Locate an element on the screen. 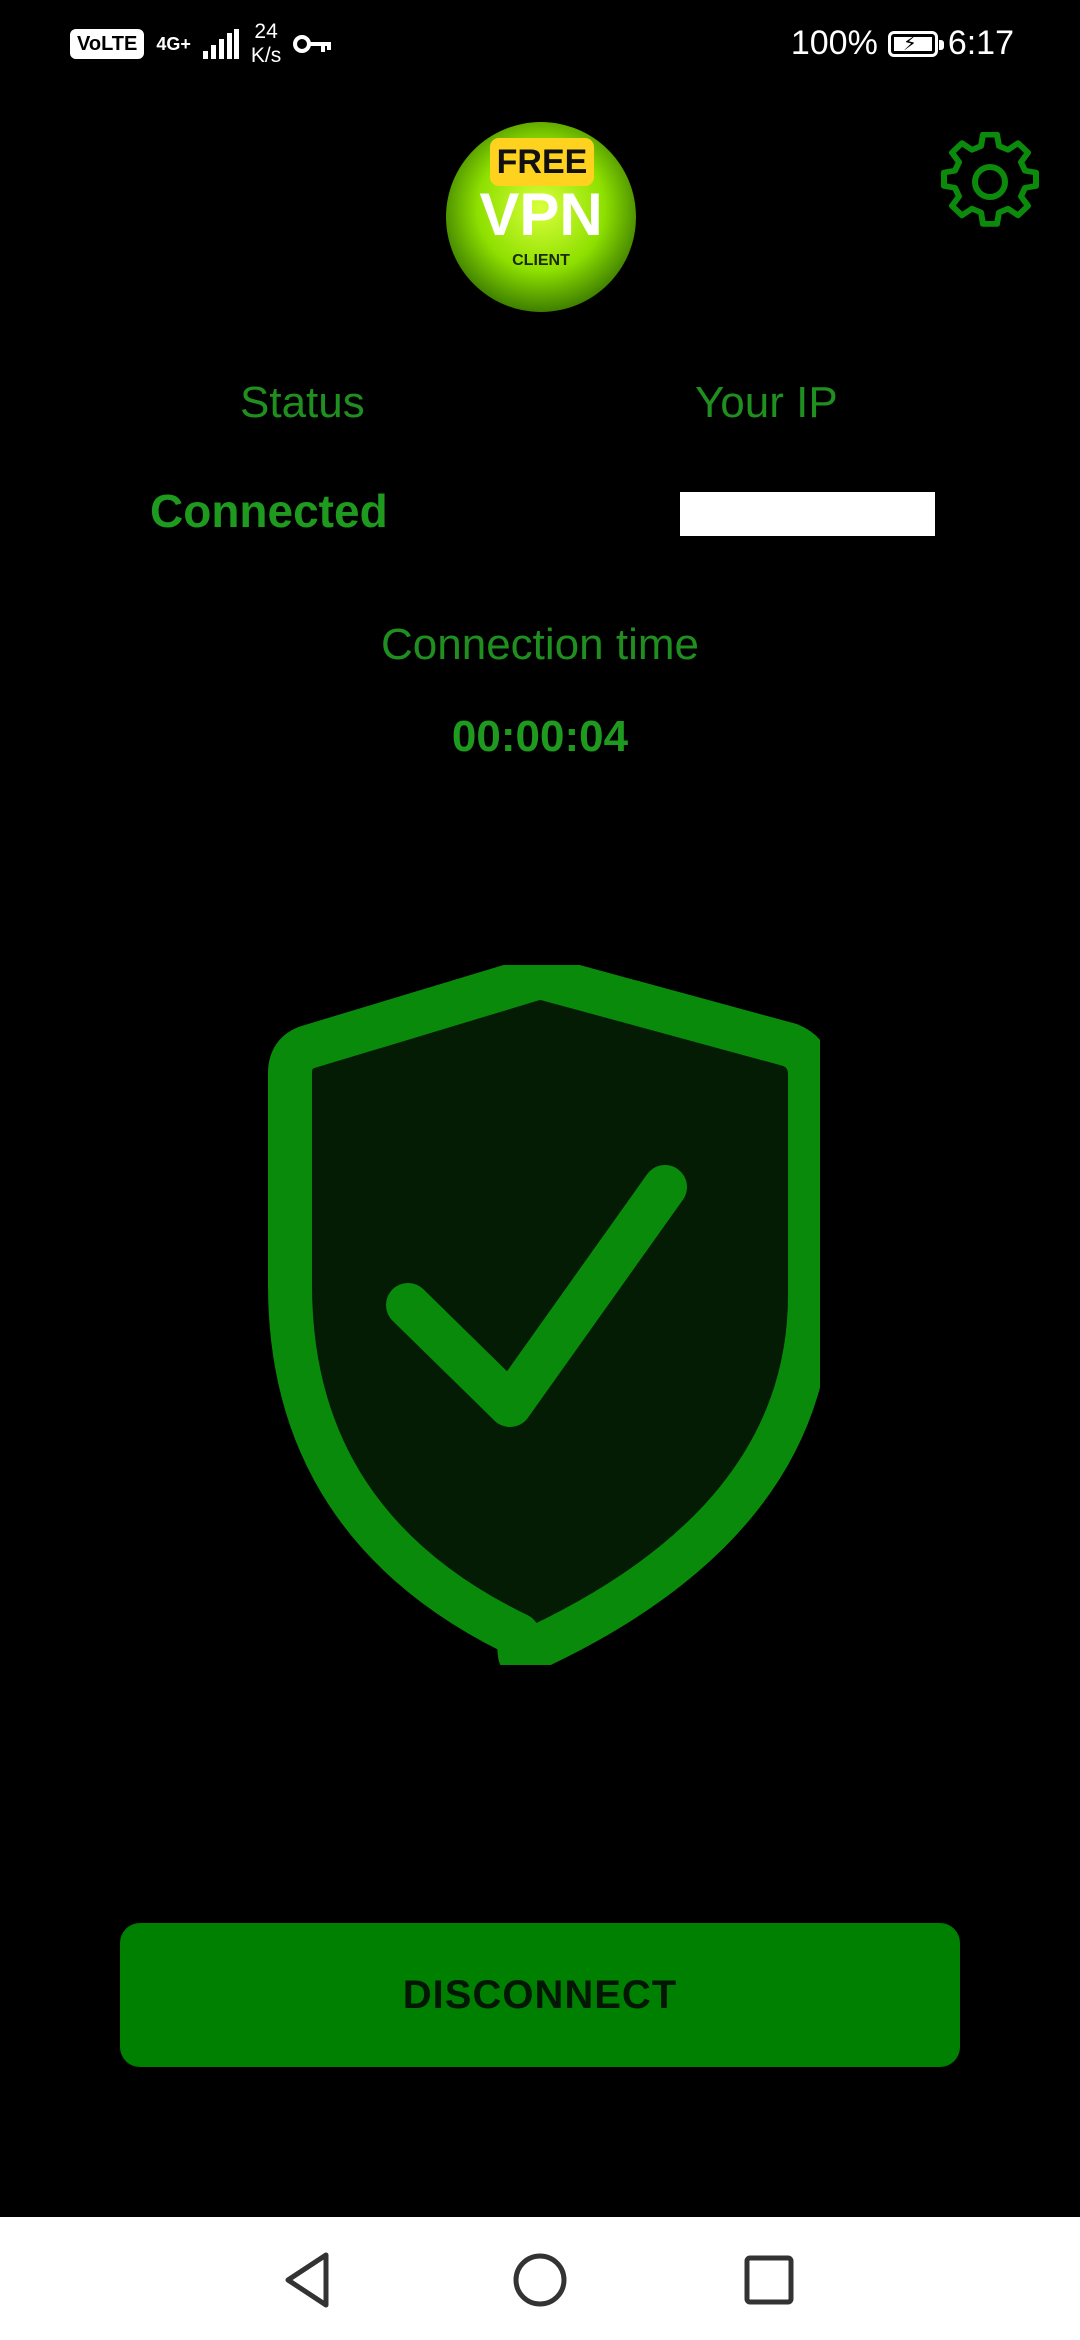  connection-time-label: Connection time is located at coordinates (540, 644).